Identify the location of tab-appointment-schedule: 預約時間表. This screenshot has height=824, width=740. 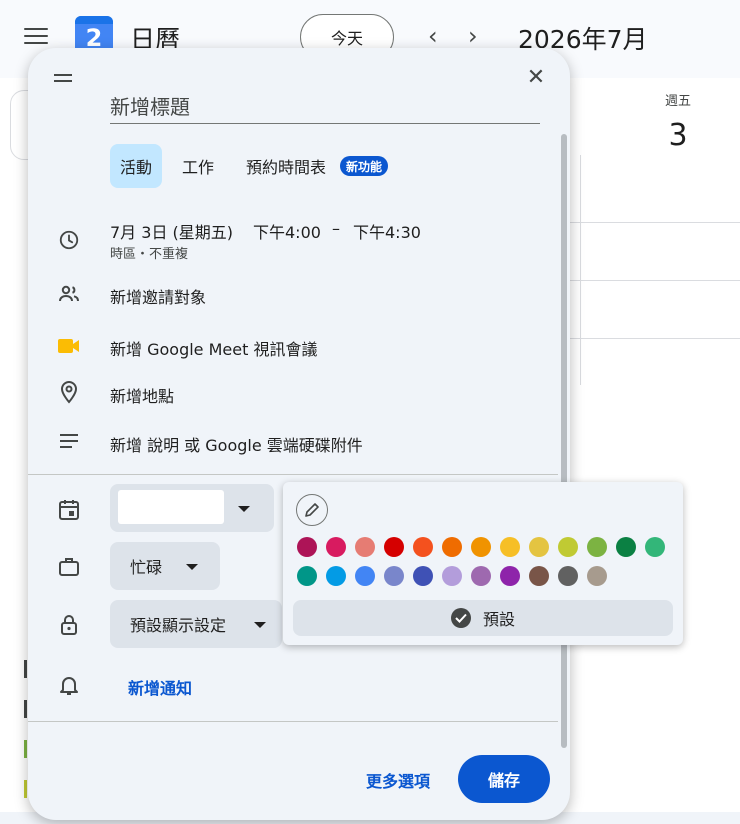
(286, 166).